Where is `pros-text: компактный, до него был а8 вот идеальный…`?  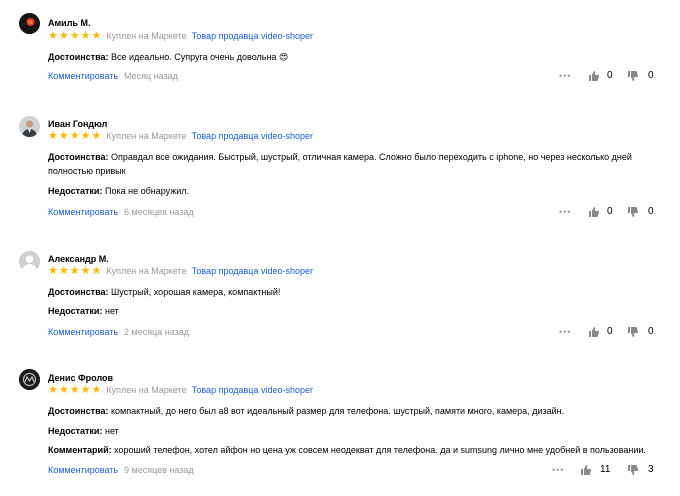
pros-text: компактный, до него был а8 вот идеальный… is located at coordinates (338, 411).